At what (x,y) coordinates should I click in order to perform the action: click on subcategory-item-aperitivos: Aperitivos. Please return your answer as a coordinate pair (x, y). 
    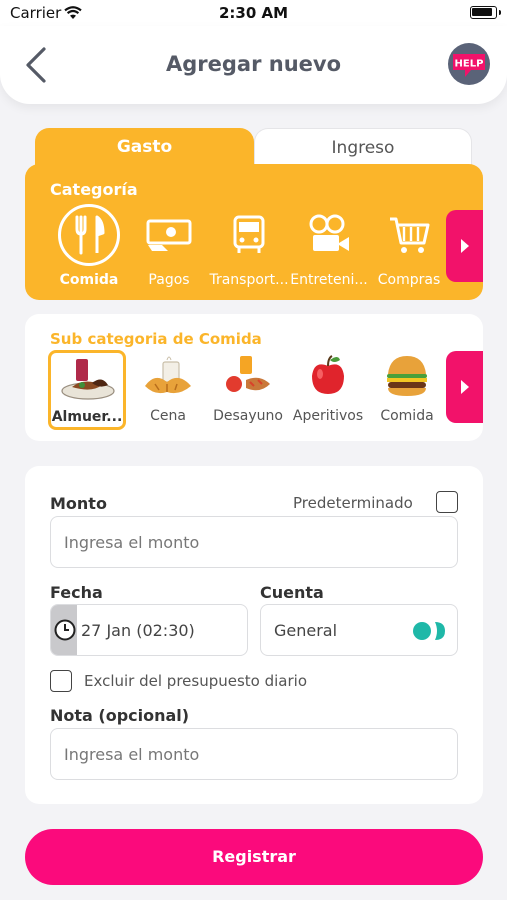
    Looking at the image, I should click on (328, 387).